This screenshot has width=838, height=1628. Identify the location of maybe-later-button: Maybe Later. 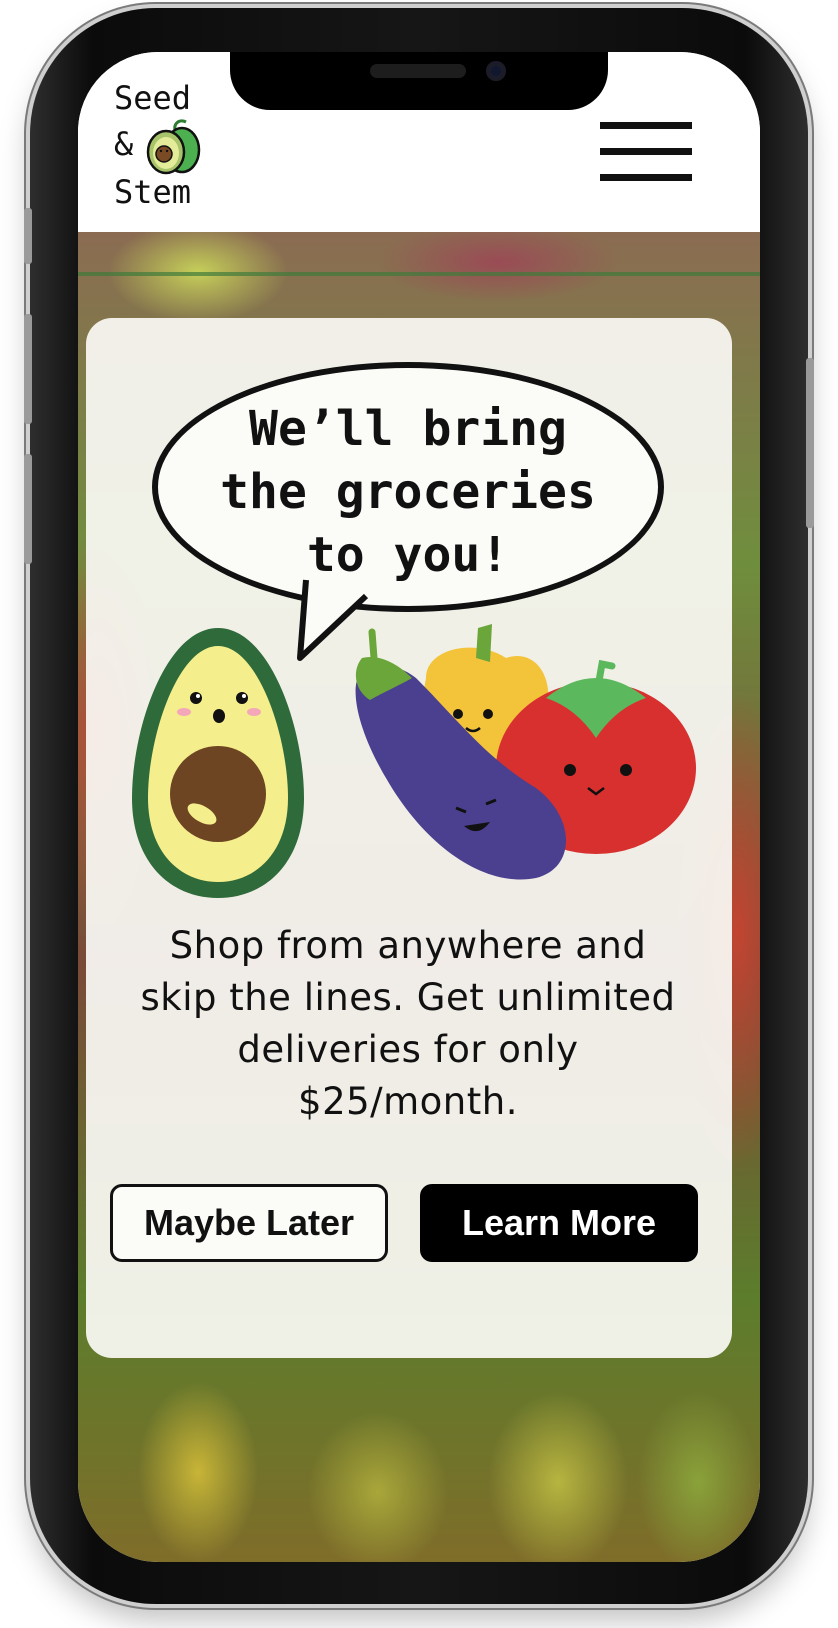
(249, 1223).